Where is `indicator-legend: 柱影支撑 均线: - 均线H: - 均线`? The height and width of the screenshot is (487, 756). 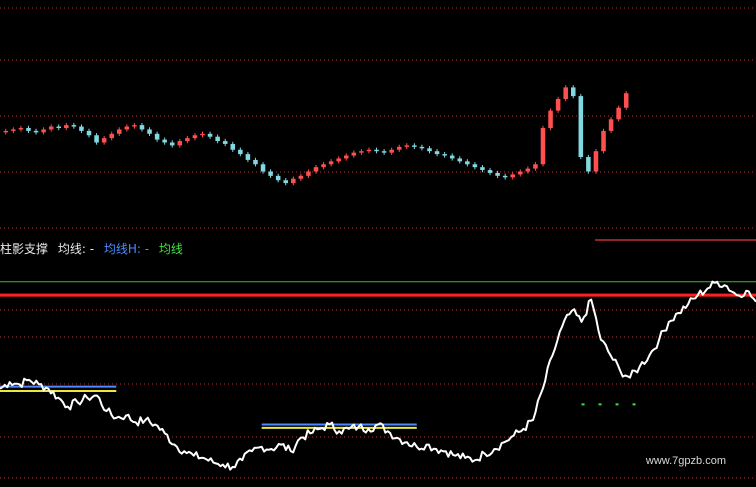 indicator-legend: 柱影支撑 均线: - 均线H: - 均线 is located at coordinates (94, 249).